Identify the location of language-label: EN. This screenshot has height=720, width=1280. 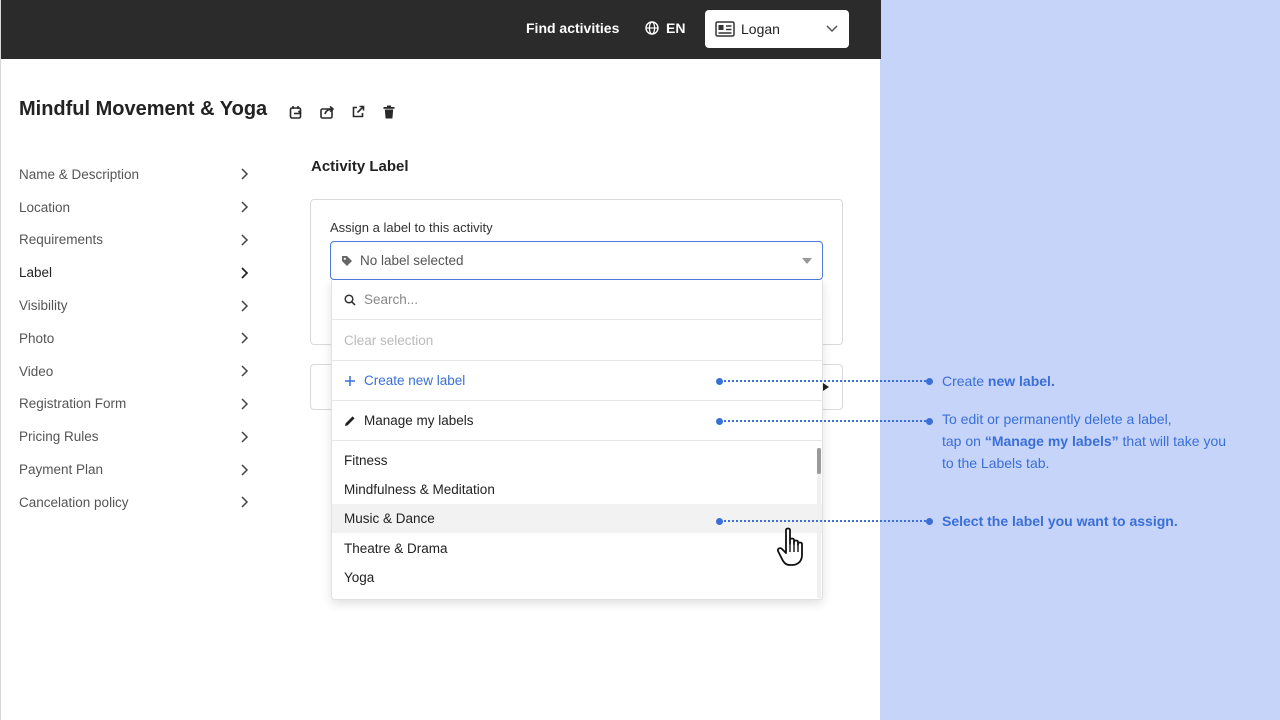
(676, 28).